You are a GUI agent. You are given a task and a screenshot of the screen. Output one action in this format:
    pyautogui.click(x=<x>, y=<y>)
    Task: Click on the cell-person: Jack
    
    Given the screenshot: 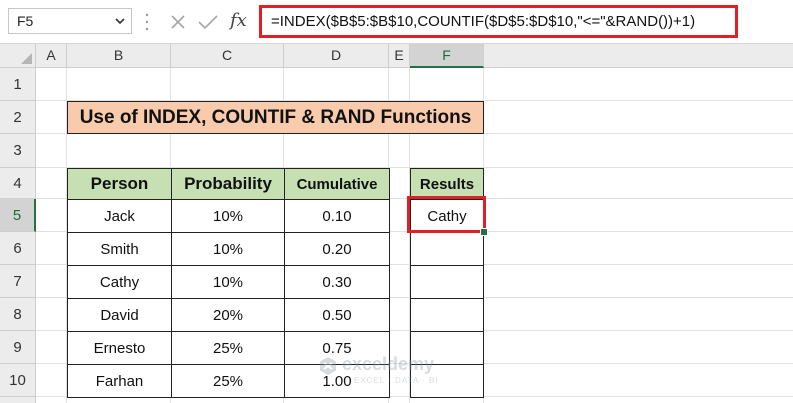 What is the action you would take?
    pyautogui.click(x=119, y=216)
    